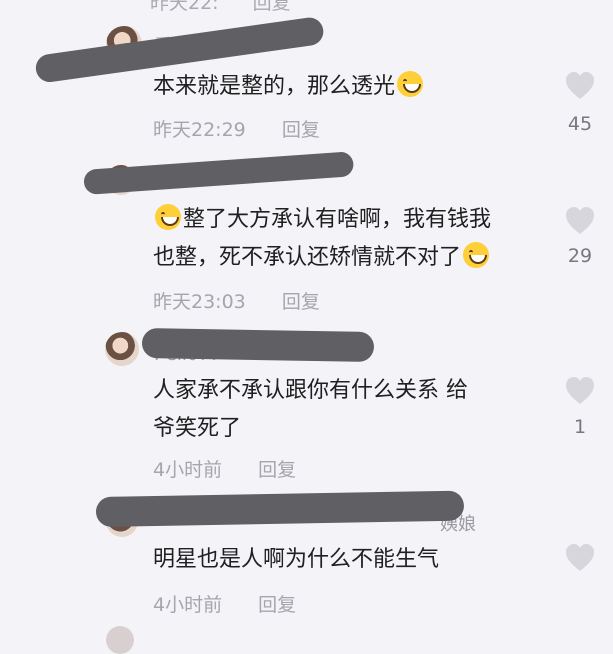 This screenshot has height=654, width=613. What do you see at coordinates (310, 390) in the screenshot?
I see `comment-line: 人家承不承认跟你有什么关系 给` at bounding box center [310, 390].